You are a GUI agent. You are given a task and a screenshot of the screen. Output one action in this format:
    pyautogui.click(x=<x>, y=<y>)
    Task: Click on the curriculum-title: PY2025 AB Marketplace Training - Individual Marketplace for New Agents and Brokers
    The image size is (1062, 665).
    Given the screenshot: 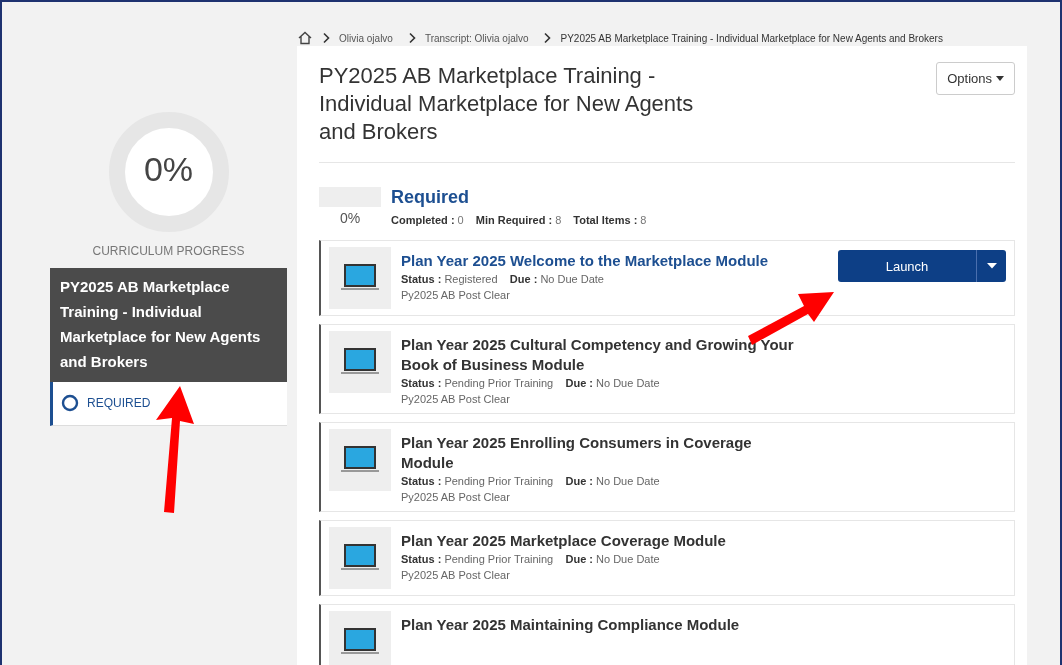 What is the action you would take?
    pyautogui.click(x=168, y=325)
    